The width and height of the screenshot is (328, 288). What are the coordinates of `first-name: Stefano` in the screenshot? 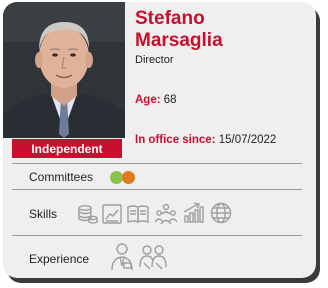 It's located at (170, 18).